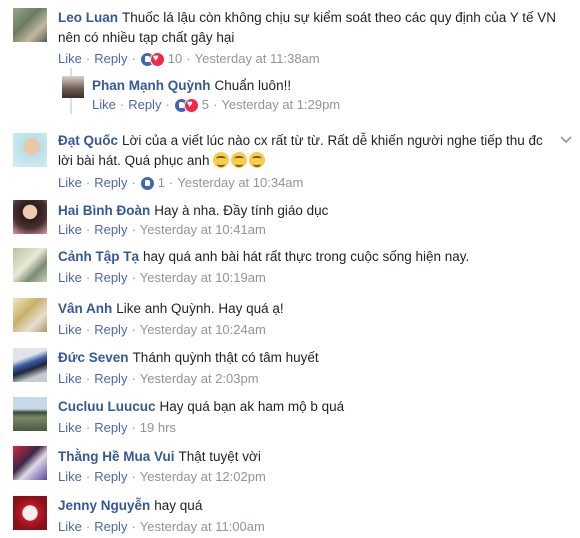  What do you see at coordinates (107, 406) in the screenshot?
I see `comment-author: Cucluu Luucuc` at bounding box center [107, 406].